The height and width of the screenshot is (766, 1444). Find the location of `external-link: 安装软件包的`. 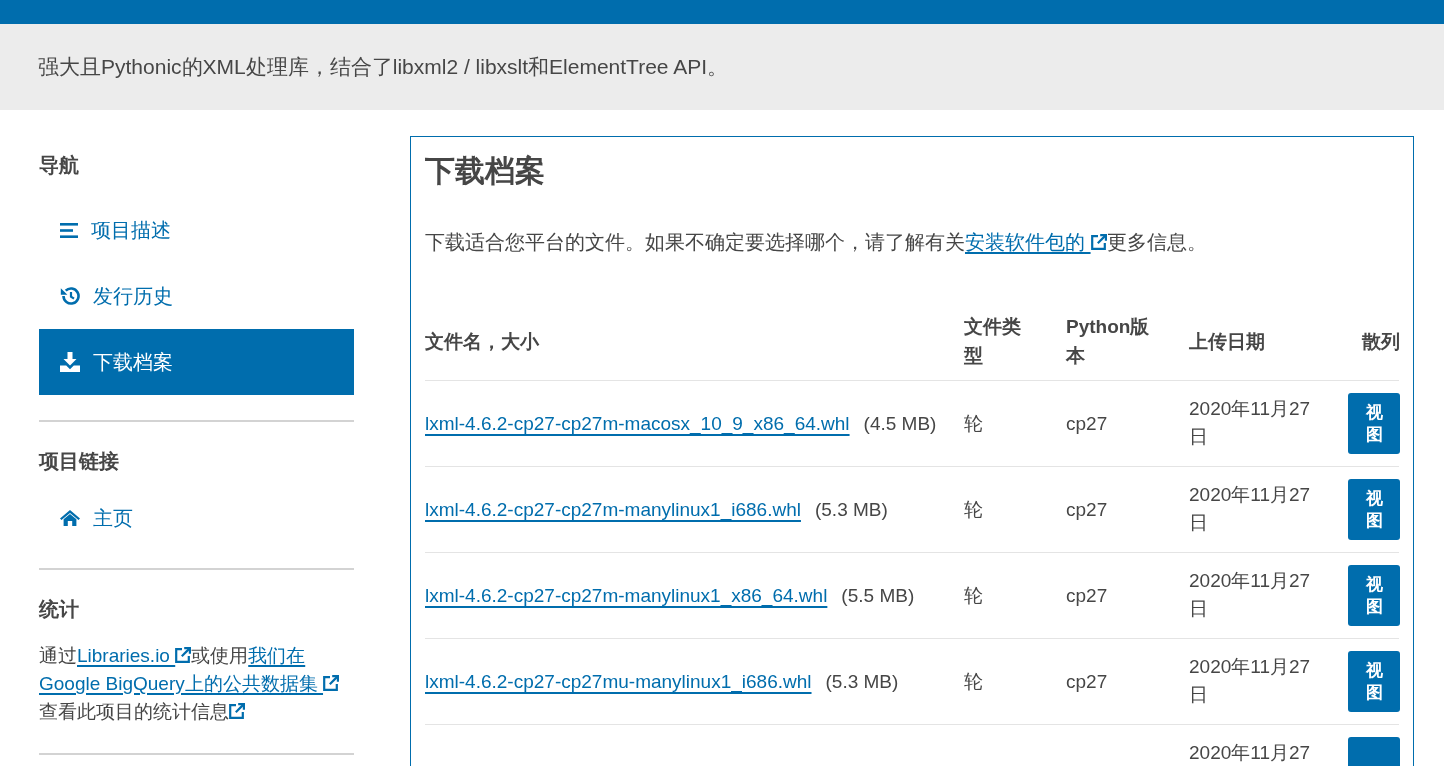

external-link: 安装软件包的 is located at coordinates (1036, 242).